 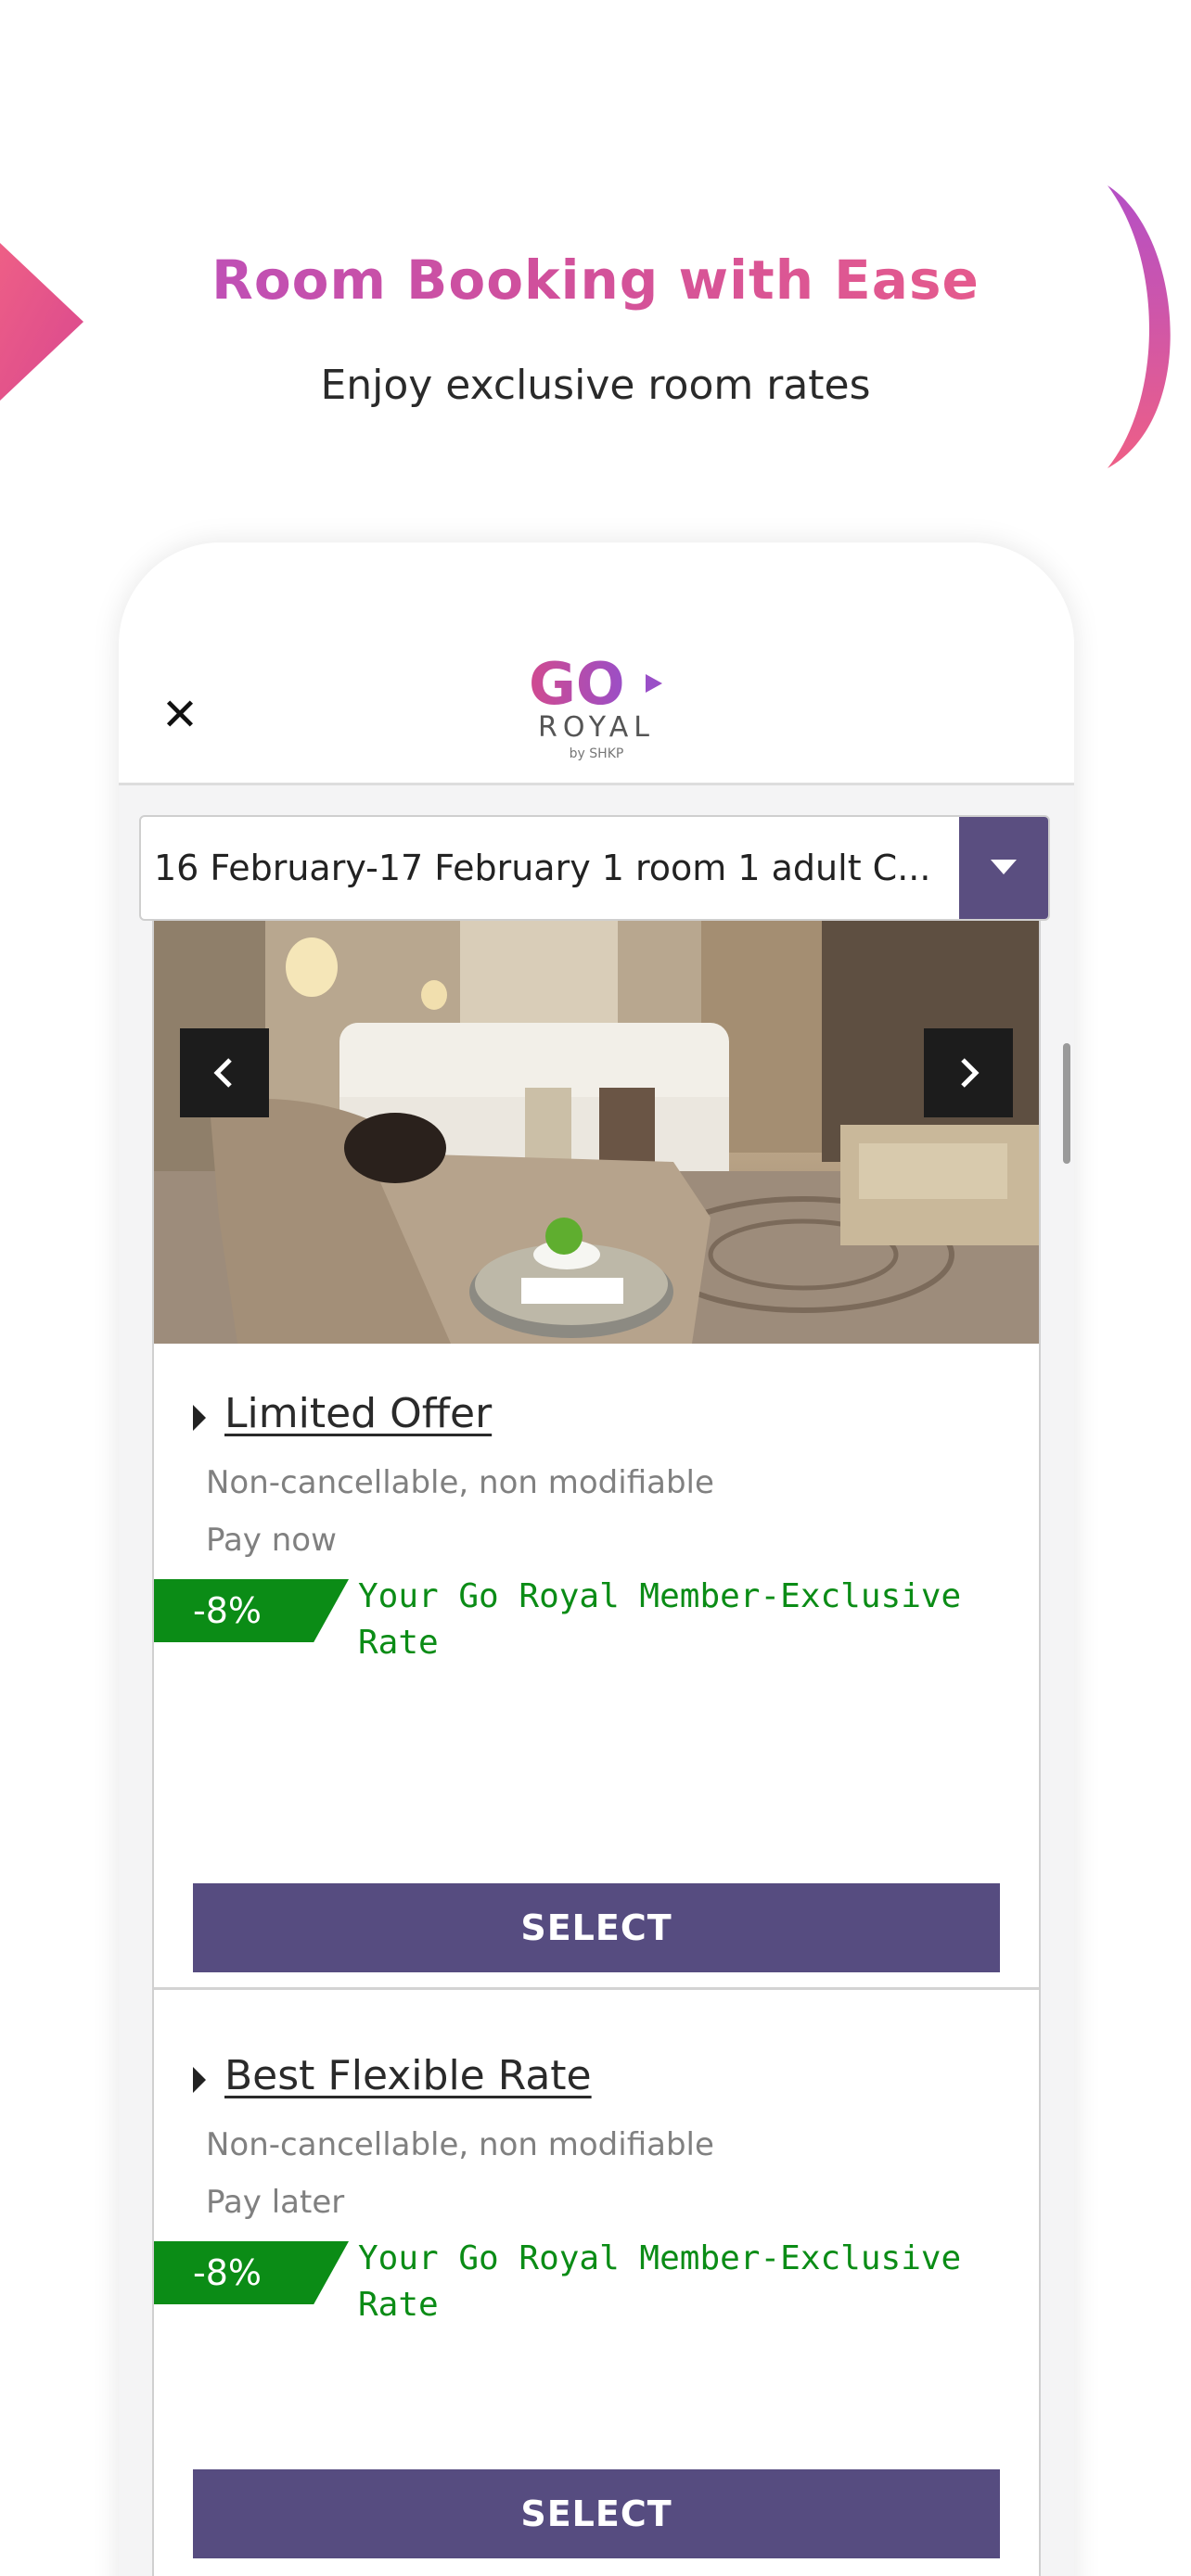 What do you see at coordinates (597, 753) in the screenshot?
I see `logo-by-text: by SHKP` at bounding box center [597, 753].